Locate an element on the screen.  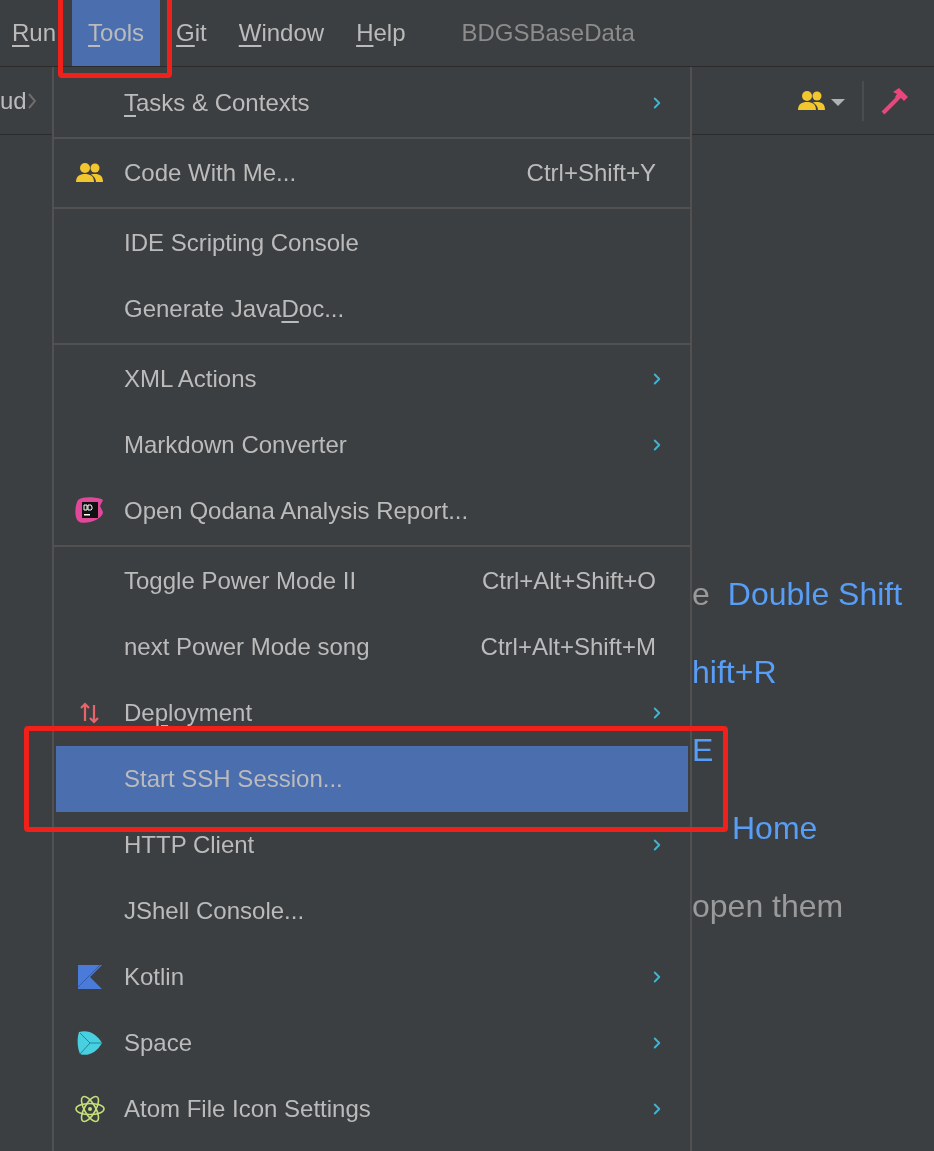
menu-item: HTTP Client is located at coordinates (372, 845).